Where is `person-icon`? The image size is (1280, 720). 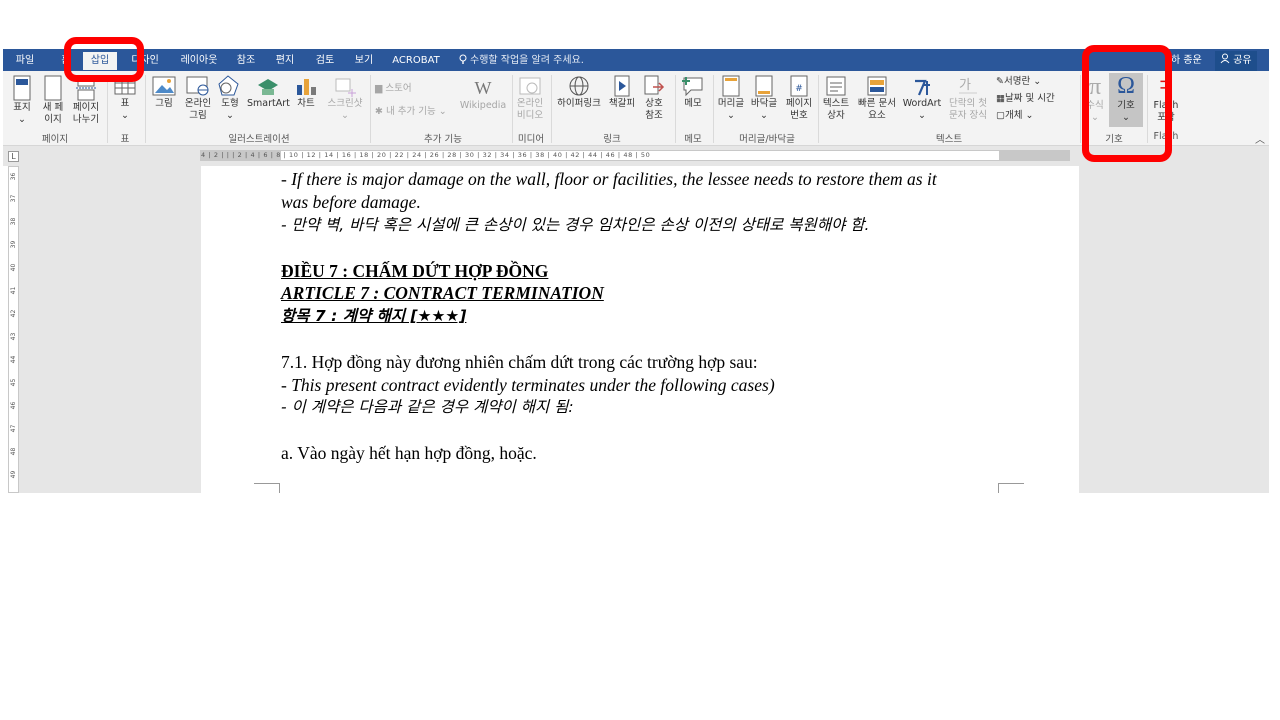
person-icon is located at coordinates (1225, 58).